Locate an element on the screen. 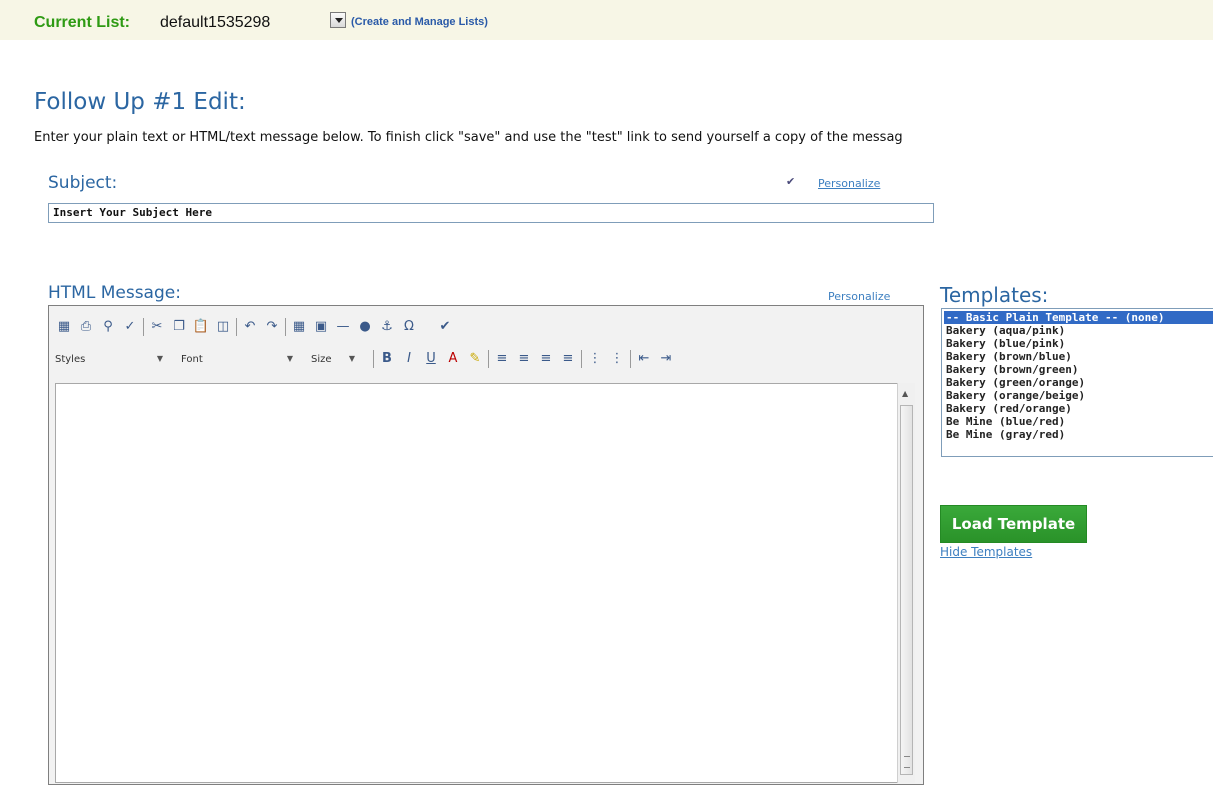  font-dropdown: Font ▼ is located at coordinates (237, 359).